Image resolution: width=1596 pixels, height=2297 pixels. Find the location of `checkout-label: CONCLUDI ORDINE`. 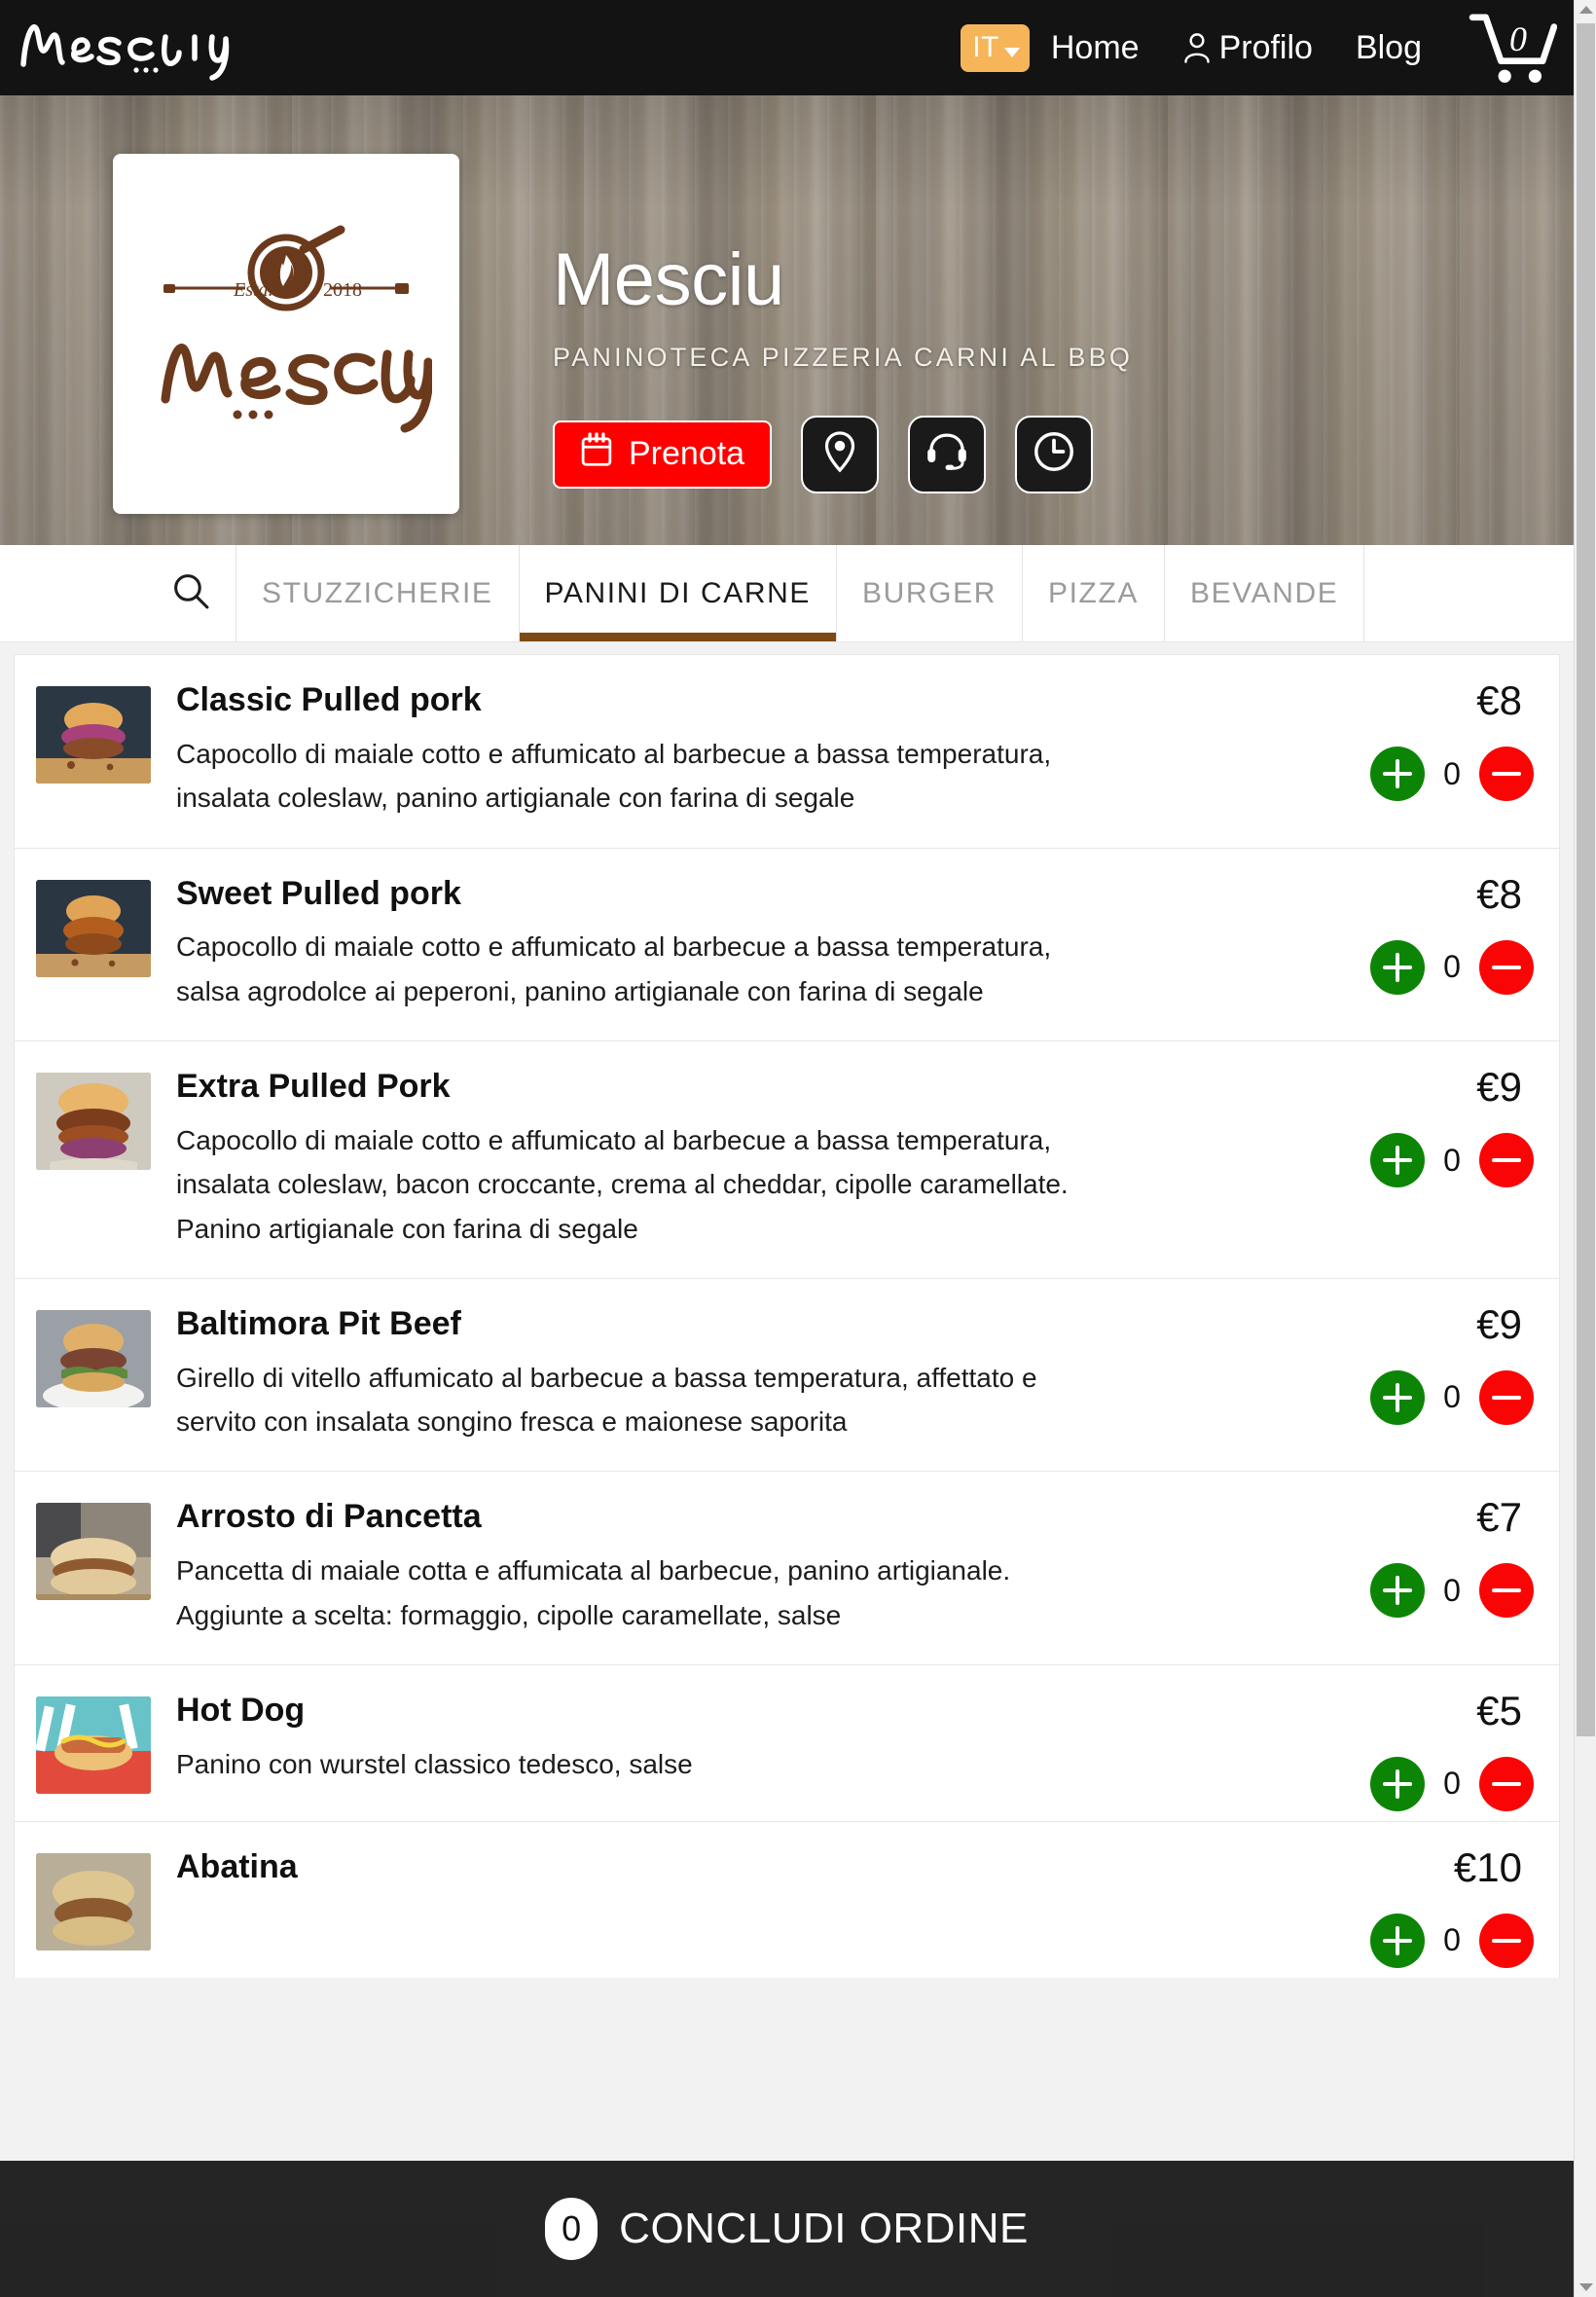

checkout-label: CONCLUDI ORDINE is located at coordinates (824, 2228).